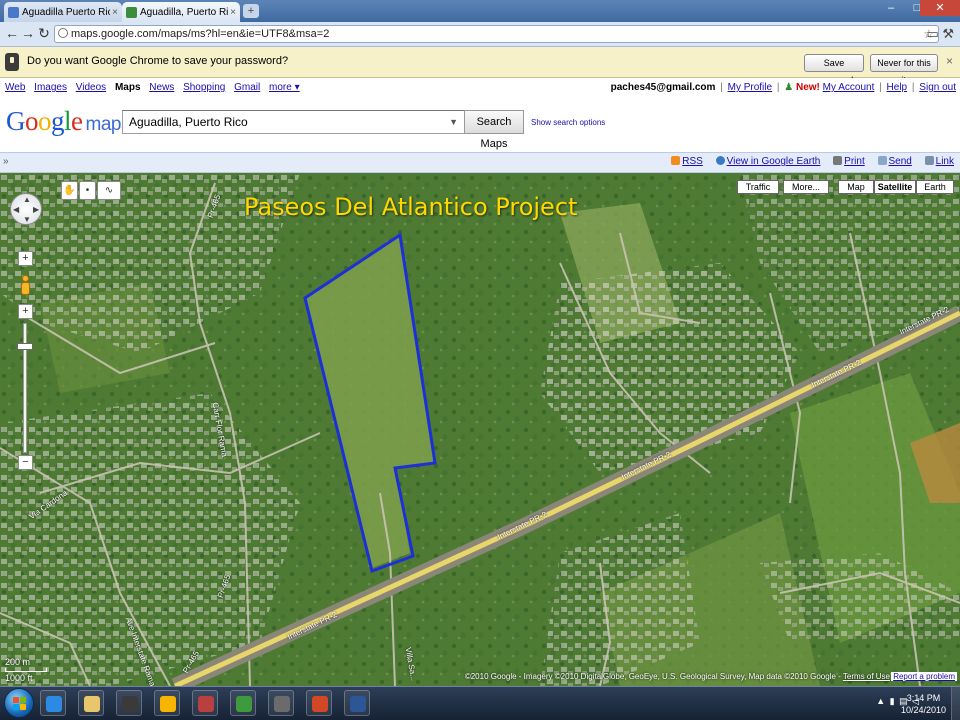 The width and height of the screenshot is (960, 720). Describe the element at coordinates (758, 187) in the screenshot. I see `traffic-button: Traffic` at that location.